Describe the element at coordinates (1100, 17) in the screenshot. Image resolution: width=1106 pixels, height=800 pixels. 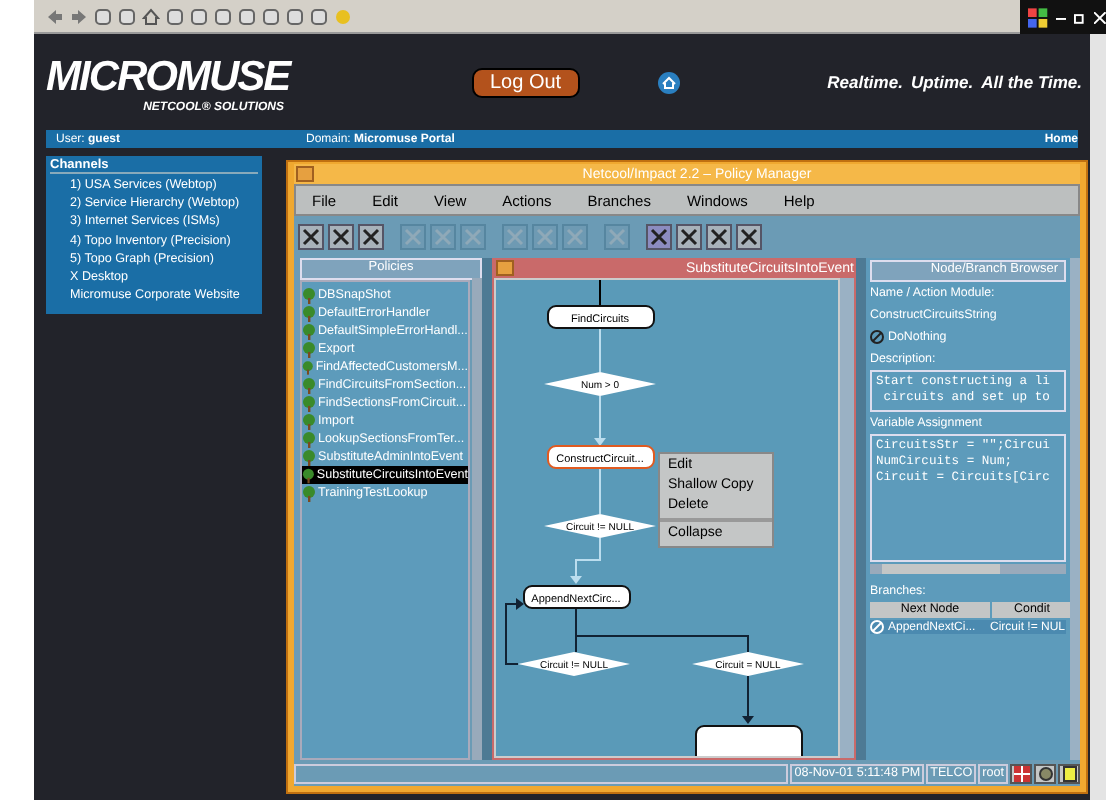
I see `close-icon` at that location.